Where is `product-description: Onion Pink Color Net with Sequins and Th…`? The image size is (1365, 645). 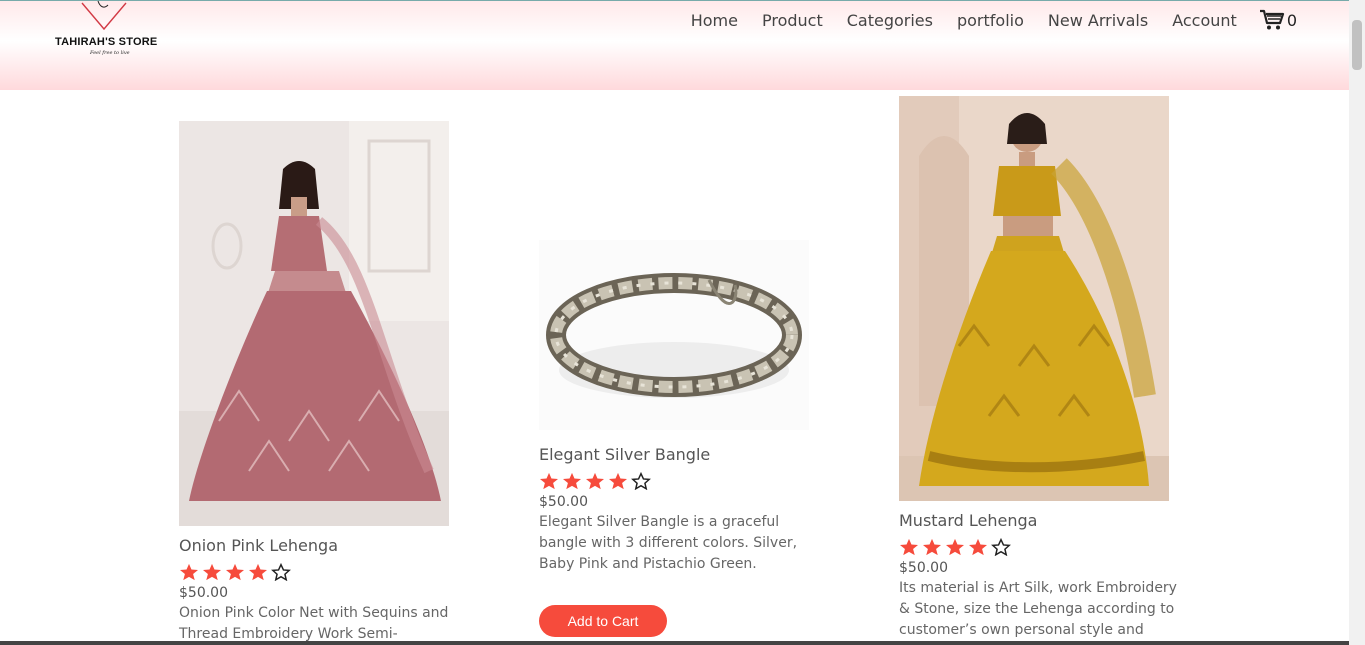 product-description: Onion Pink Color Net with Sequins and Th… is located at coordinates (314, 623).